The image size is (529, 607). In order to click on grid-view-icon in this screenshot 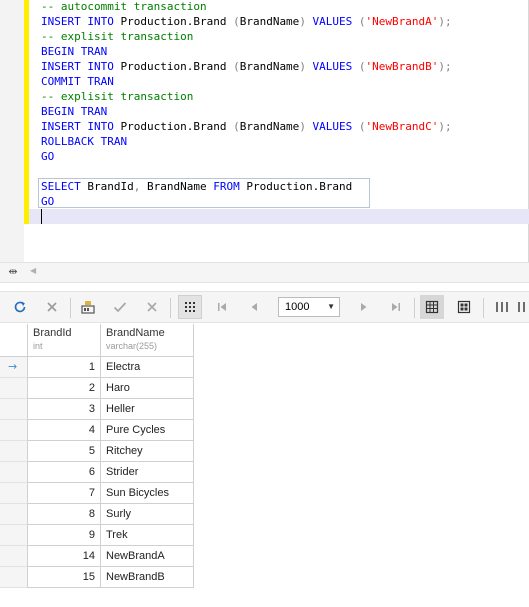, I will do `click(190, 307)`.